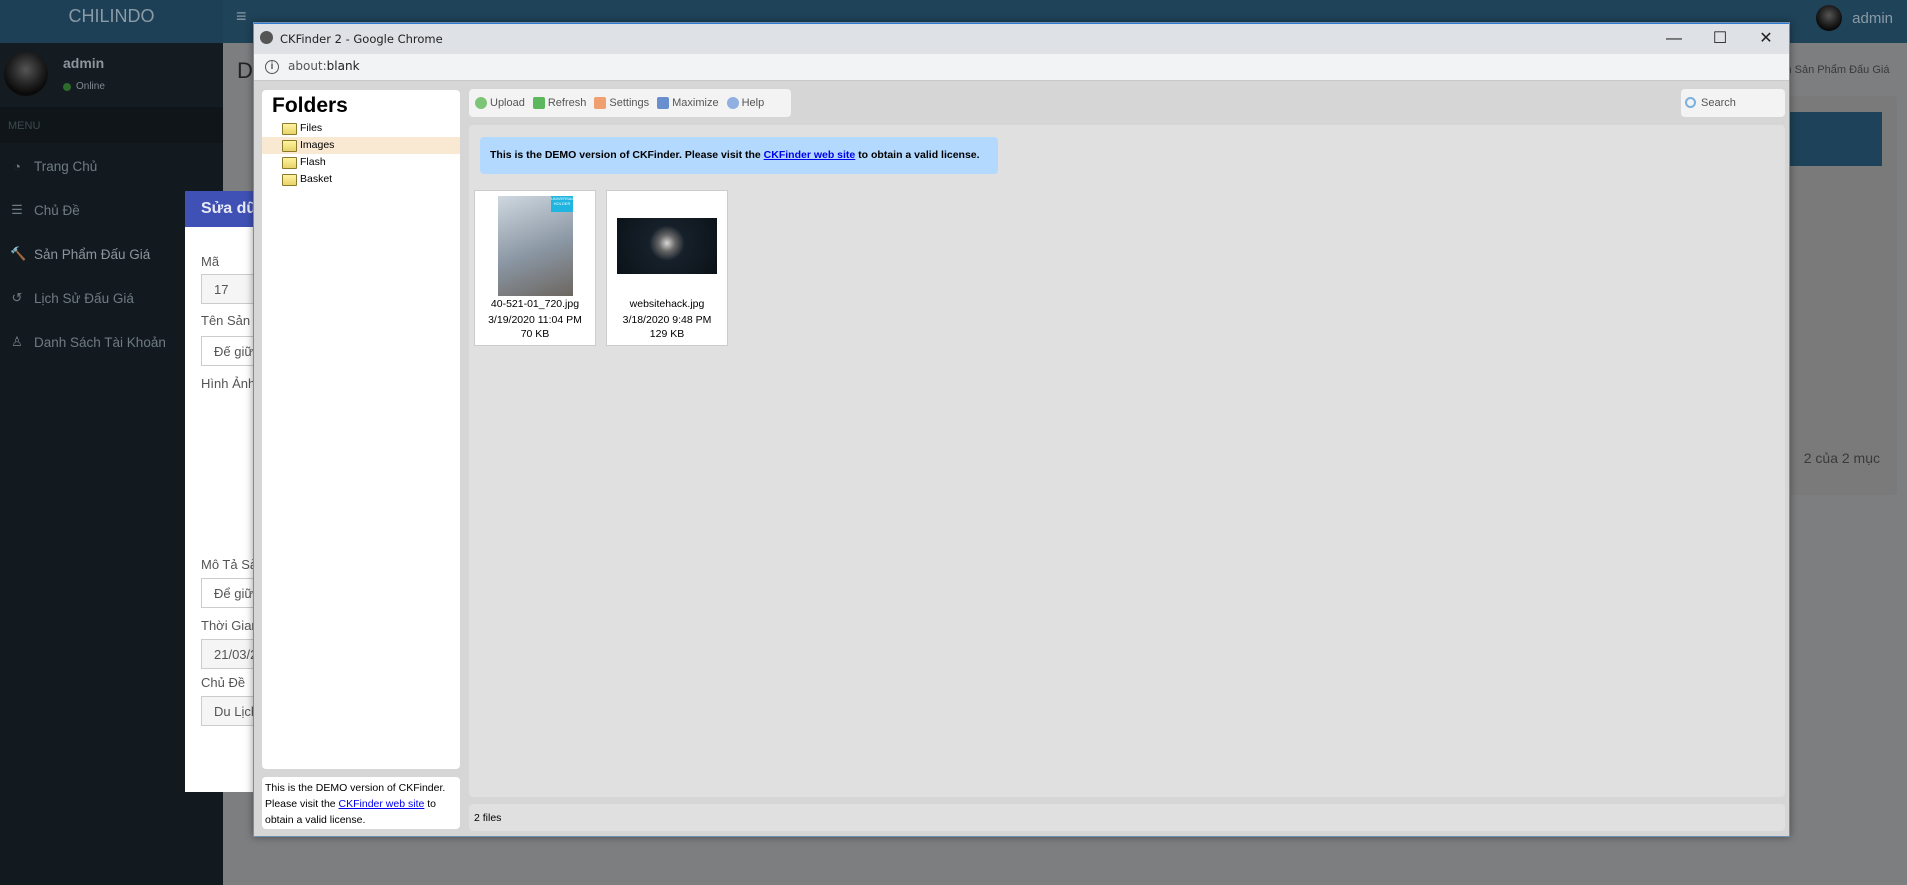  I want to click on online-status: Online, so click(84, 86).